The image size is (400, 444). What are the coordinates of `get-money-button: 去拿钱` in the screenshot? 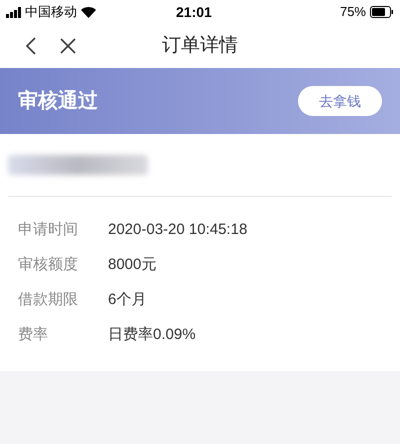 It's located at (340, 101).